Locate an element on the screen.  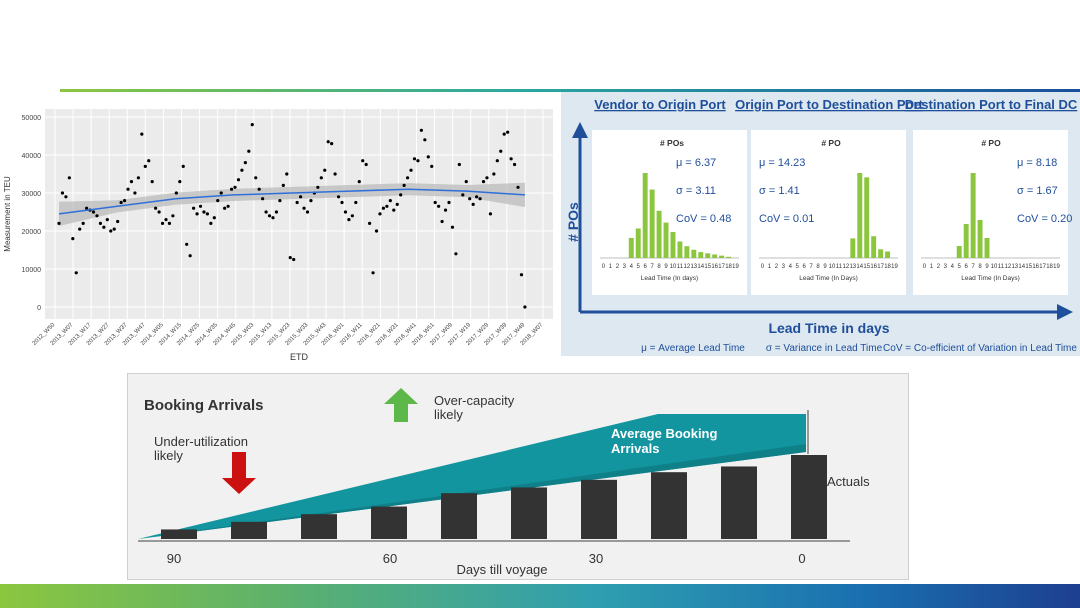
stage1-title: Vendor to Origin Port is located at coordinates (660, 104).